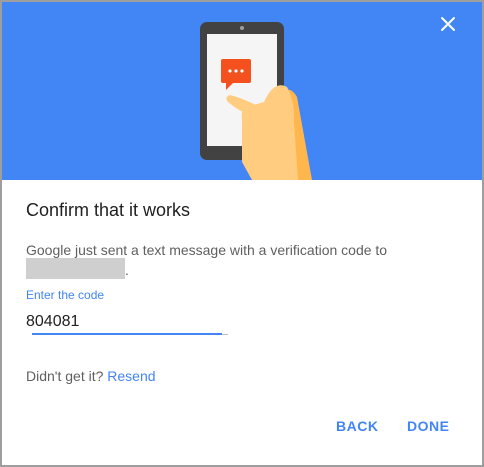 This screenshot has height=467, width=484. What do you see at coordinates (428, 426) in the screenshot?
I see `done-button: DONE` at bounding box center [428, 426].